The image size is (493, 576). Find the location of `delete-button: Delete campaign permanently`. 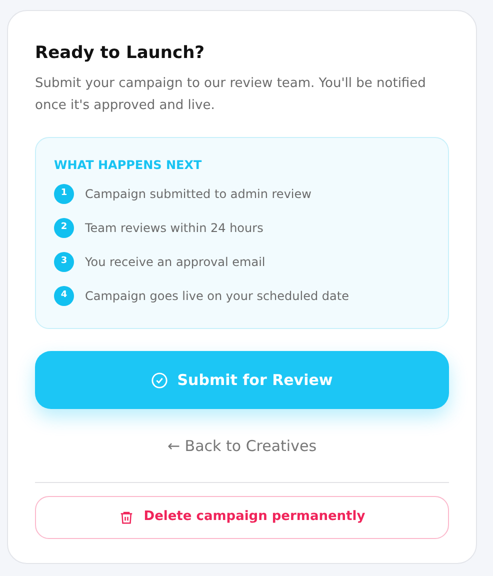

delete-button: Delete campaign permanently is located at coordinates (242, 517).